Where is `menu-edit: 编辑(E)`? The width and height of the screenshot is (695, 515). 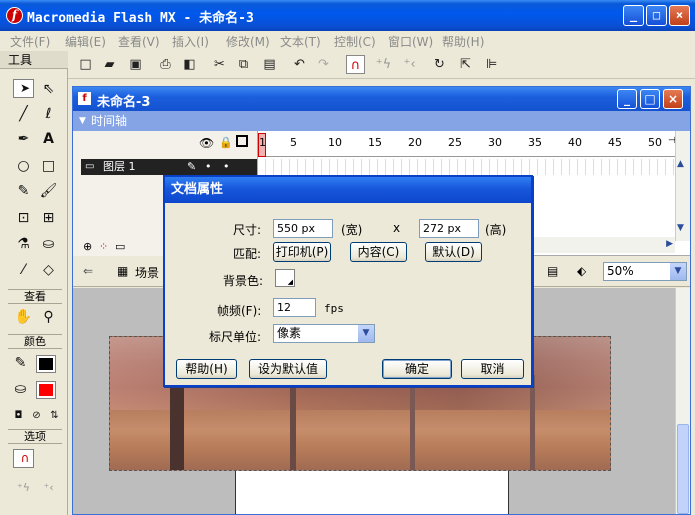 menu-edit: 编辑(E) is located at coordinates (85, 41).